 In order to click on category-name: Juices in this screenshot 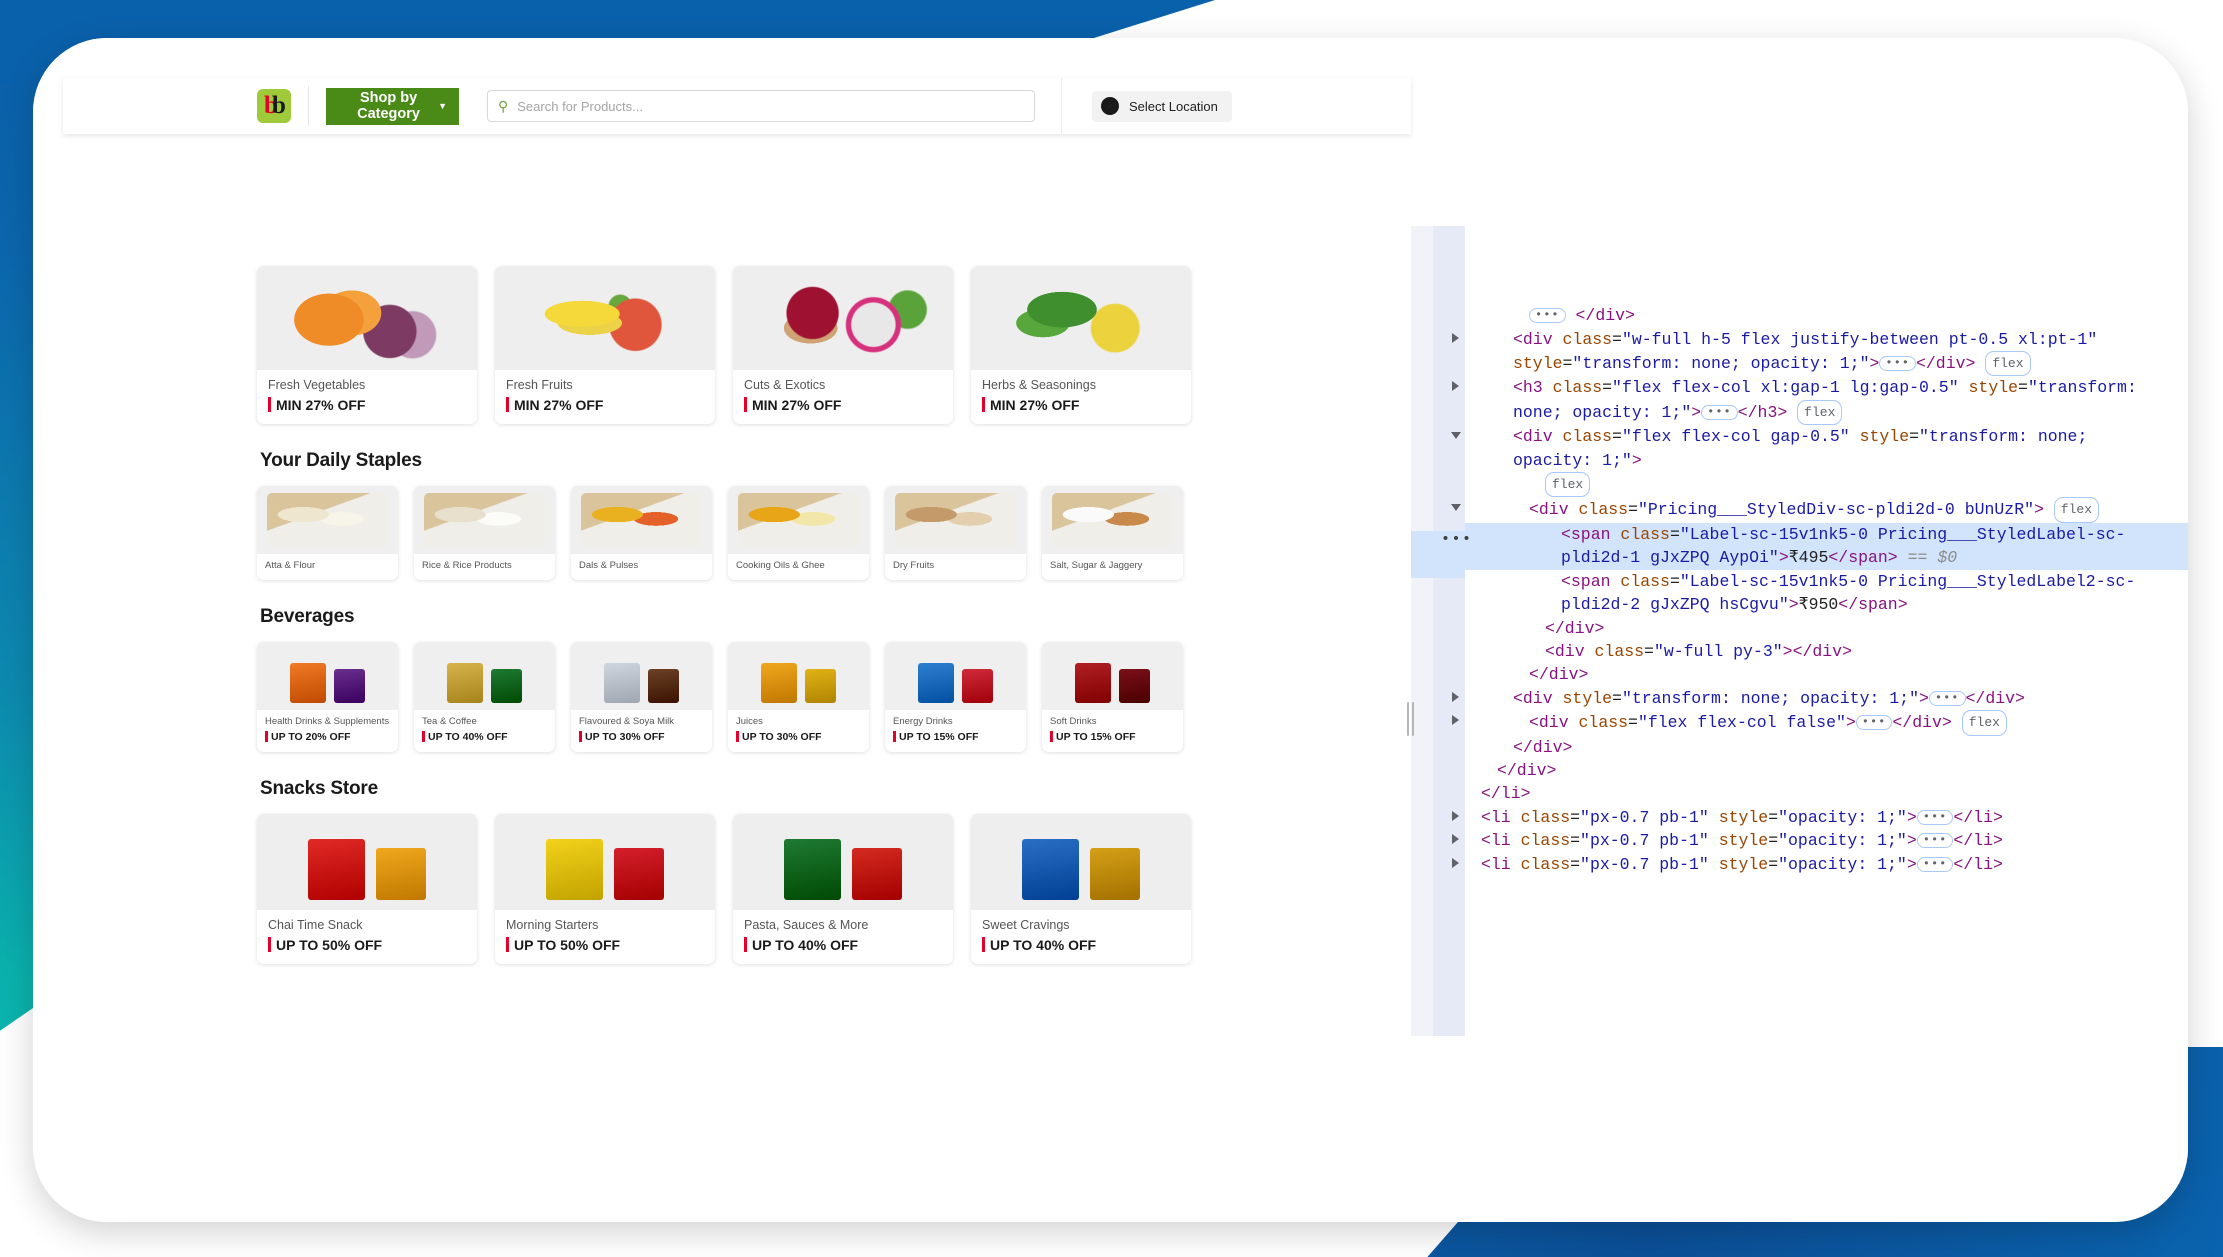, I will do `click(749, 721)`.